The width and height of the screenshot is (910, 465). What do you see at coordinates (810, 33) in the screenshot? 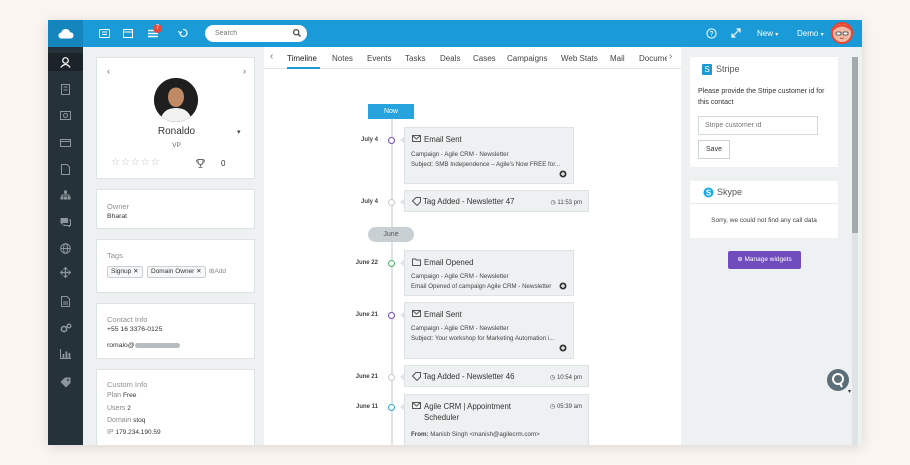
I see `demo-menu-button: Demo ▾` at bounding box center [810, 33].